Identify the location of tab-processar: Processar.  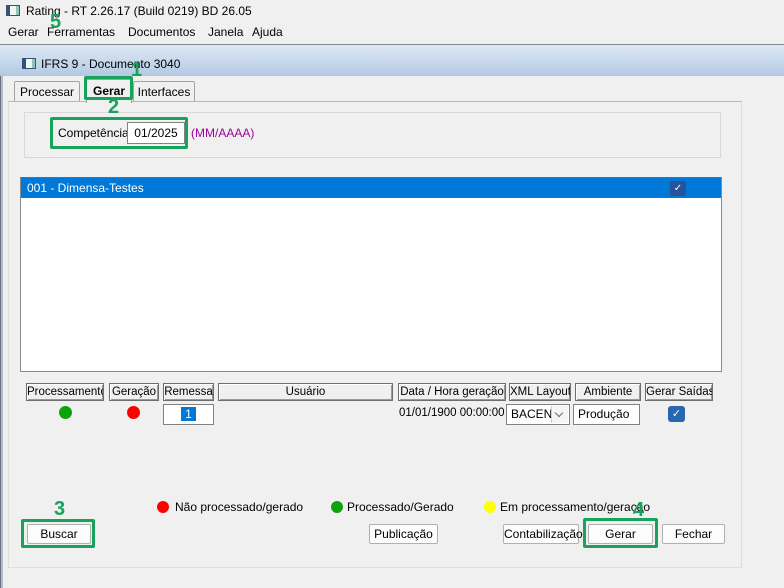
(47, 91).